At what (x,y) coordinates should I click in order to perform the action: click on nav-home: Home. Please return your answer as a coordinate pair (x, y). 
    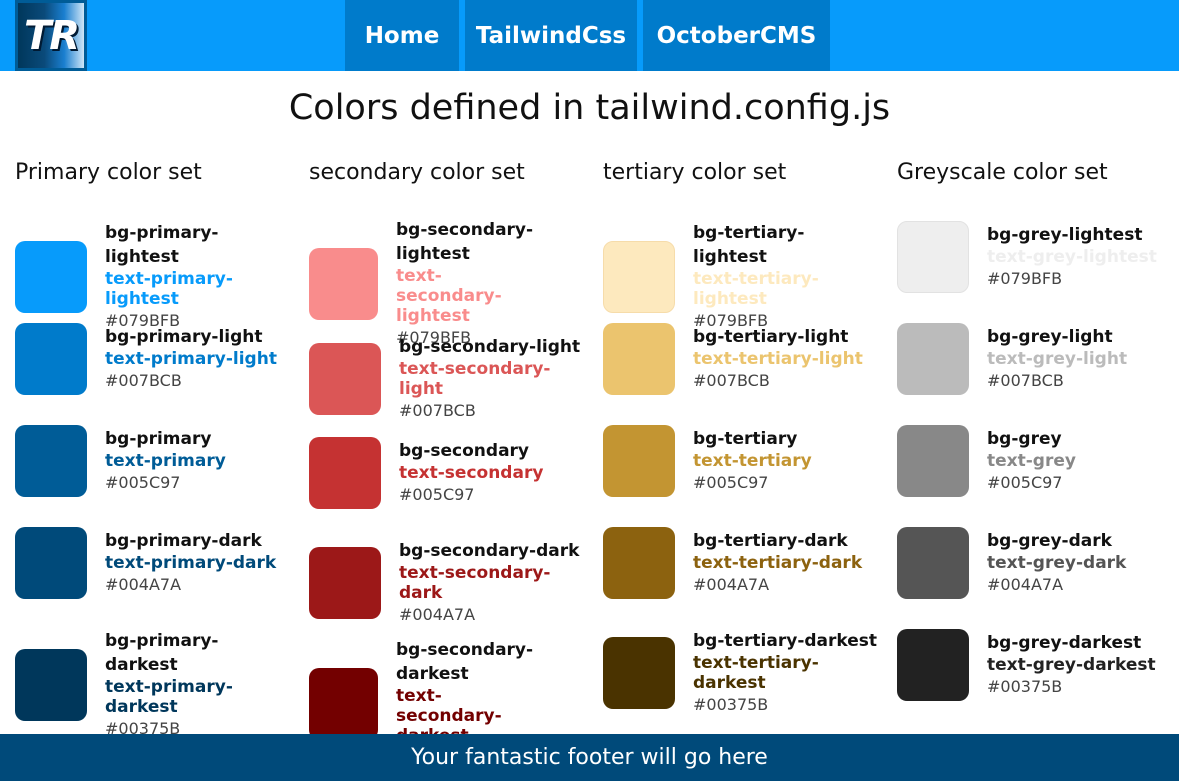
    Looking at the image, I should click on (402, 35).